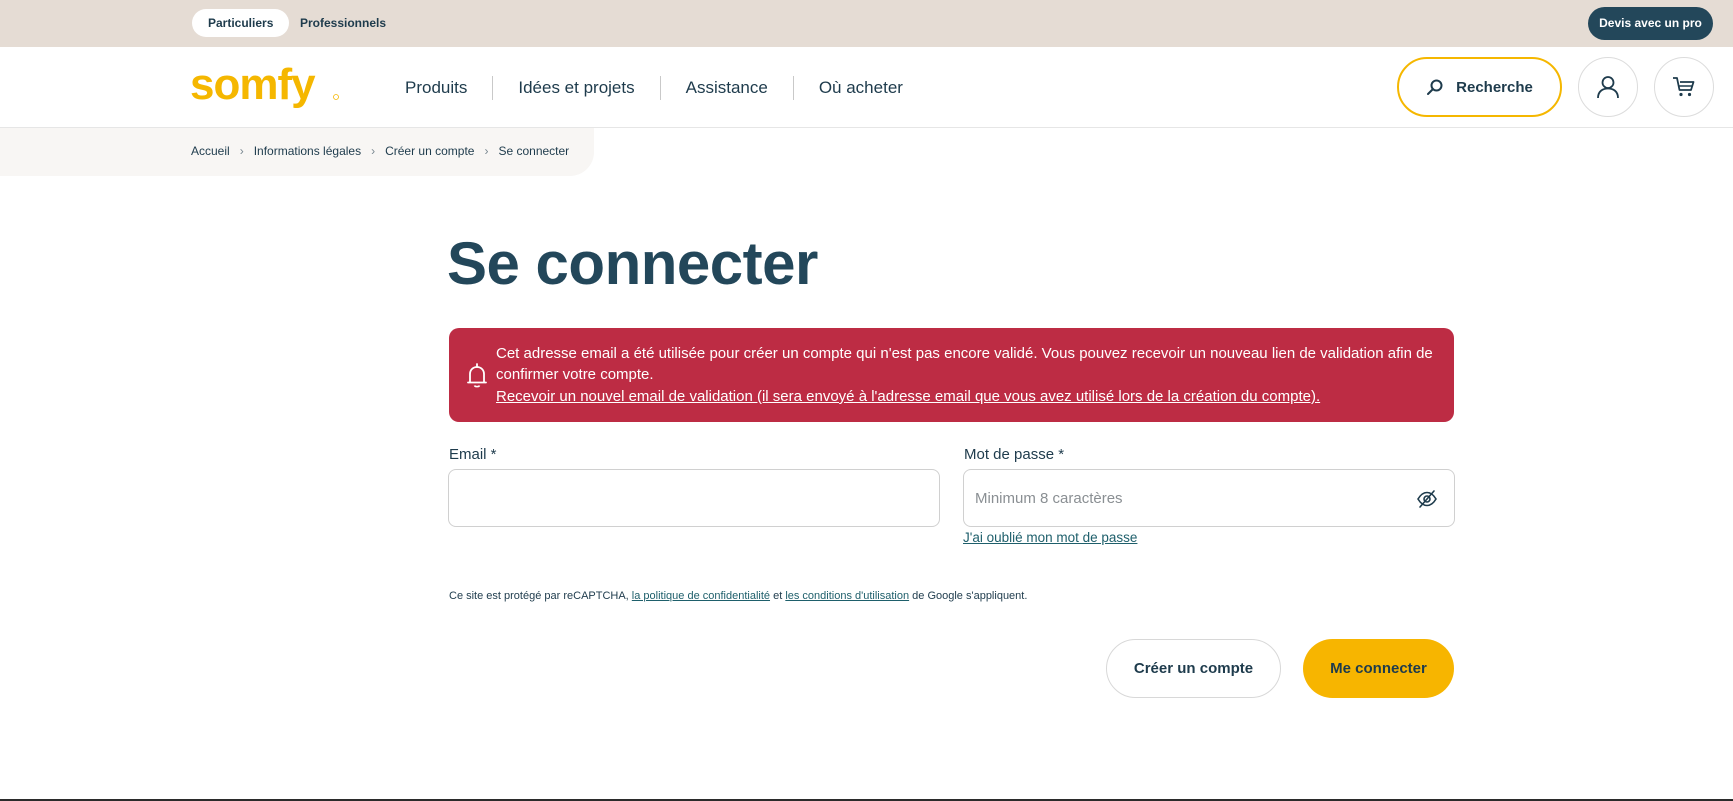  I want to click on password-field-wrapper, so click(1209, 498).